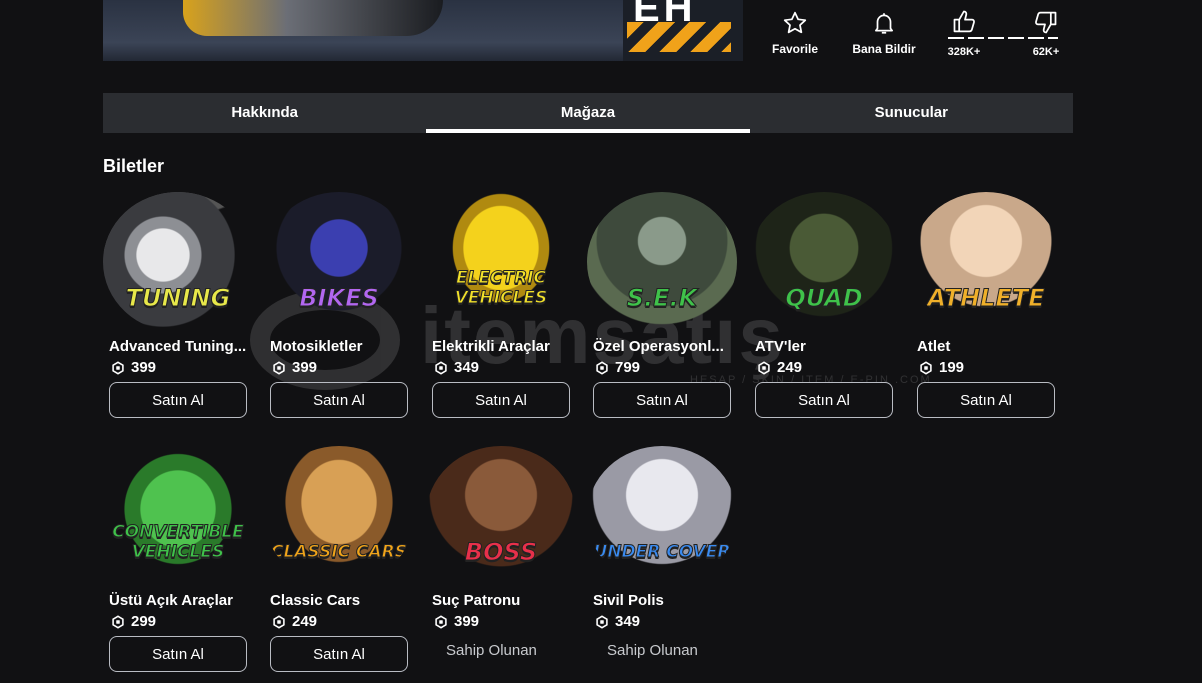 The width and height of the screenshot is (1202, 683). What do you see at coordinates (986, 262) in the screenshot?
I see `game-pass-thumbnail: ATHLETE` at bounding box center [986, 262].